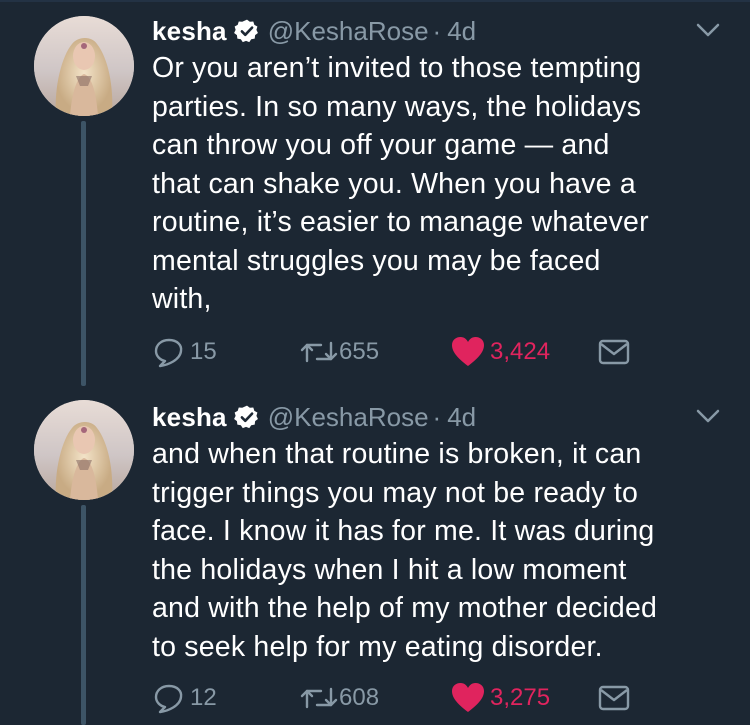 This screenshot has height=725, width=750. I want to click on reply-button: 12, so click(184, 698).